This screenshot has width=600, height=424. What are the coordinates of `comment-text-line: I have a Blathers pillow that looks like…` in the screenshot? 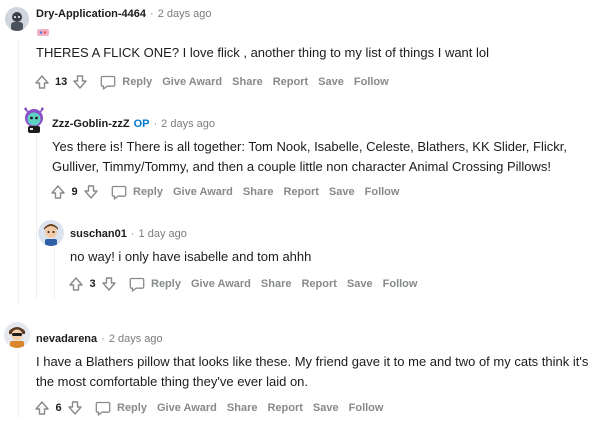 It's located at (312, 361).